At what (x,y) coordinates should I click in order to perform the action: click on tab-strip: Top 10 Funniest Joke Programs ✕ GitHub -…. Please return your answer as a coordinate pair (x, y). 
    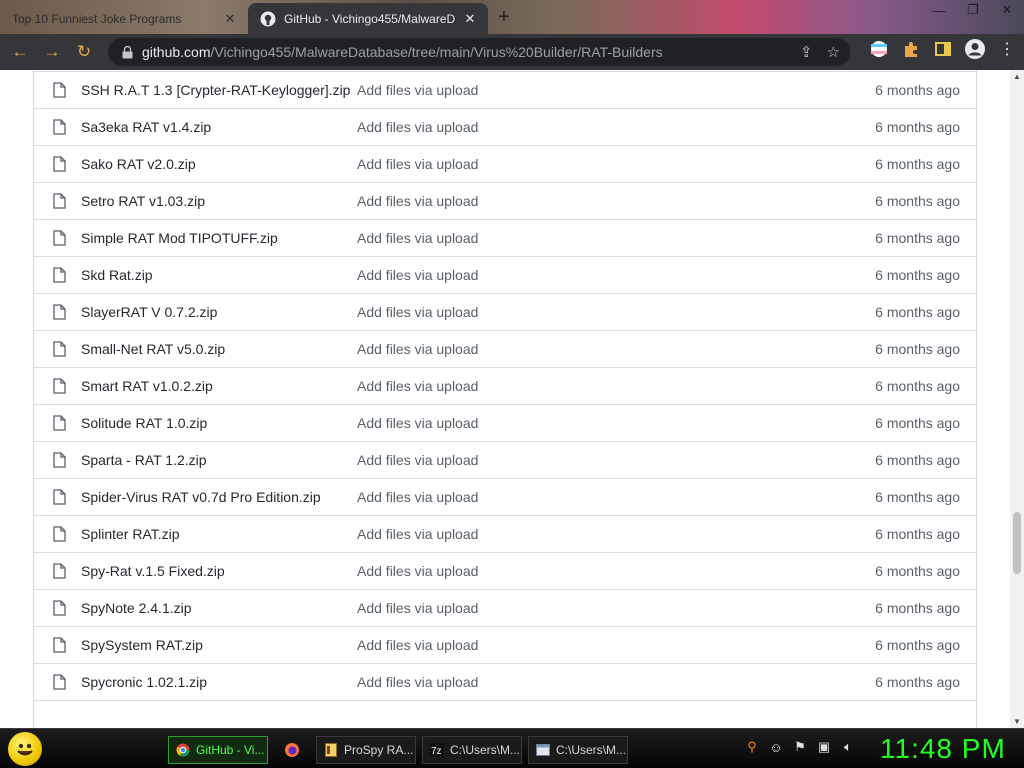
    Looking at the image, I should click on (512, 17).